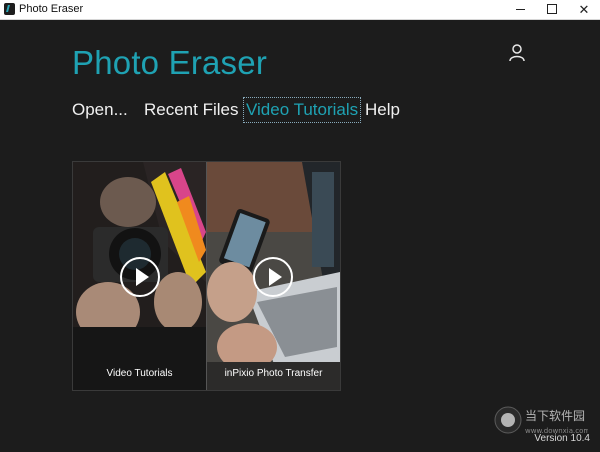 The width and height of the screenshot is (600, 452). I want to click on maximize-button, so click(552, 9).